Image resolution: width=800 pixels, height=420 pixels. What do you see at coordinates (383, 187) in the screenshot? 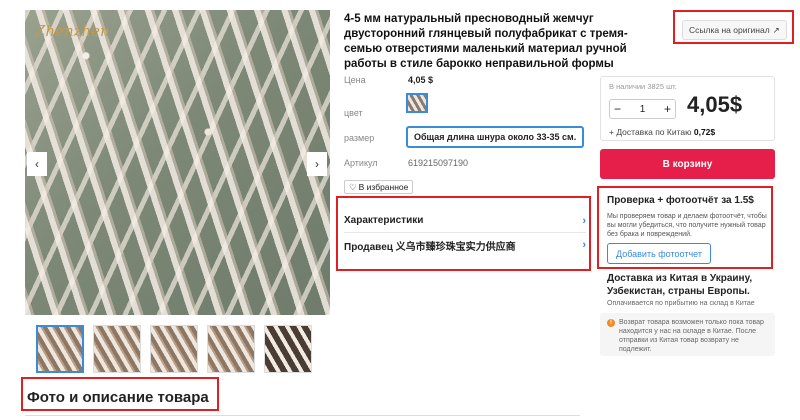
I see `favorites-label: В избранное` at bounding box center [383, 187].